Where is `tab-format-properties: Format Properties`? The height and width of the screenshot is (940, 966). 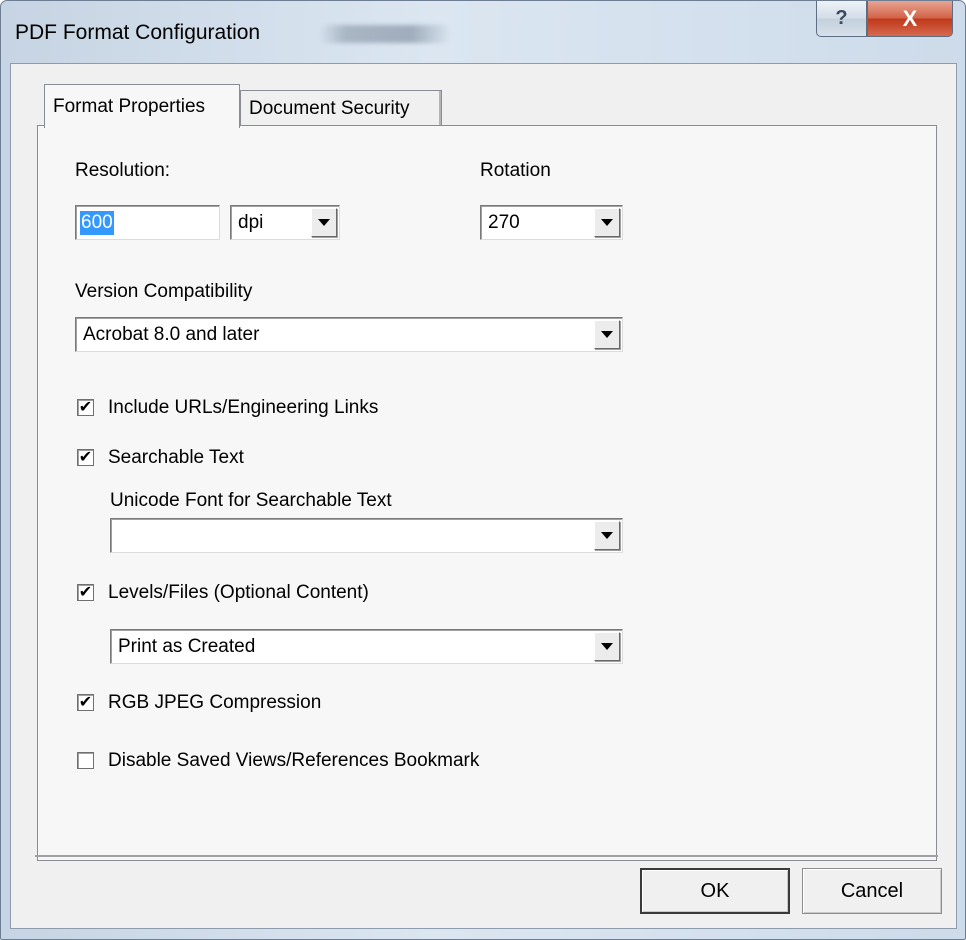
tab-format-properties: Format Properties is located at coordinates (142, 106).